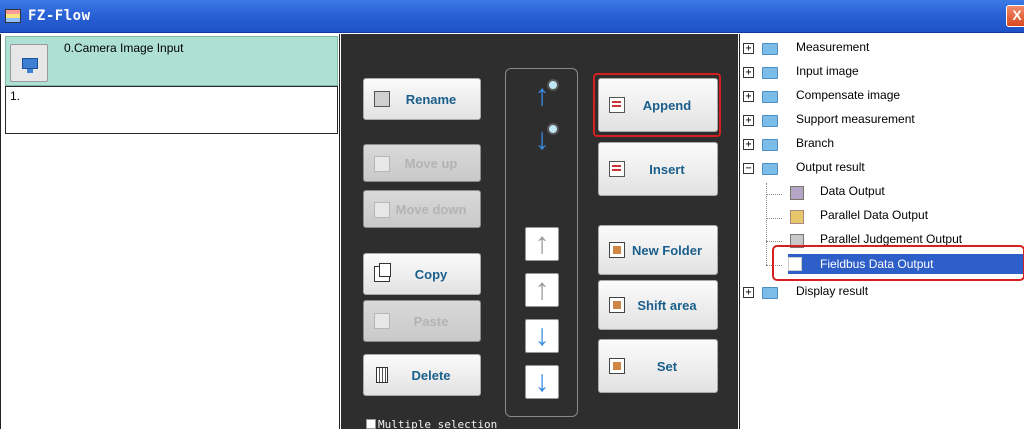 The height and width of the screenshot is (429, 1024). What do you see at coordinates (1015, 16) in the screenshot?
I see `close-button: X` at bounding box center [1015, 16].